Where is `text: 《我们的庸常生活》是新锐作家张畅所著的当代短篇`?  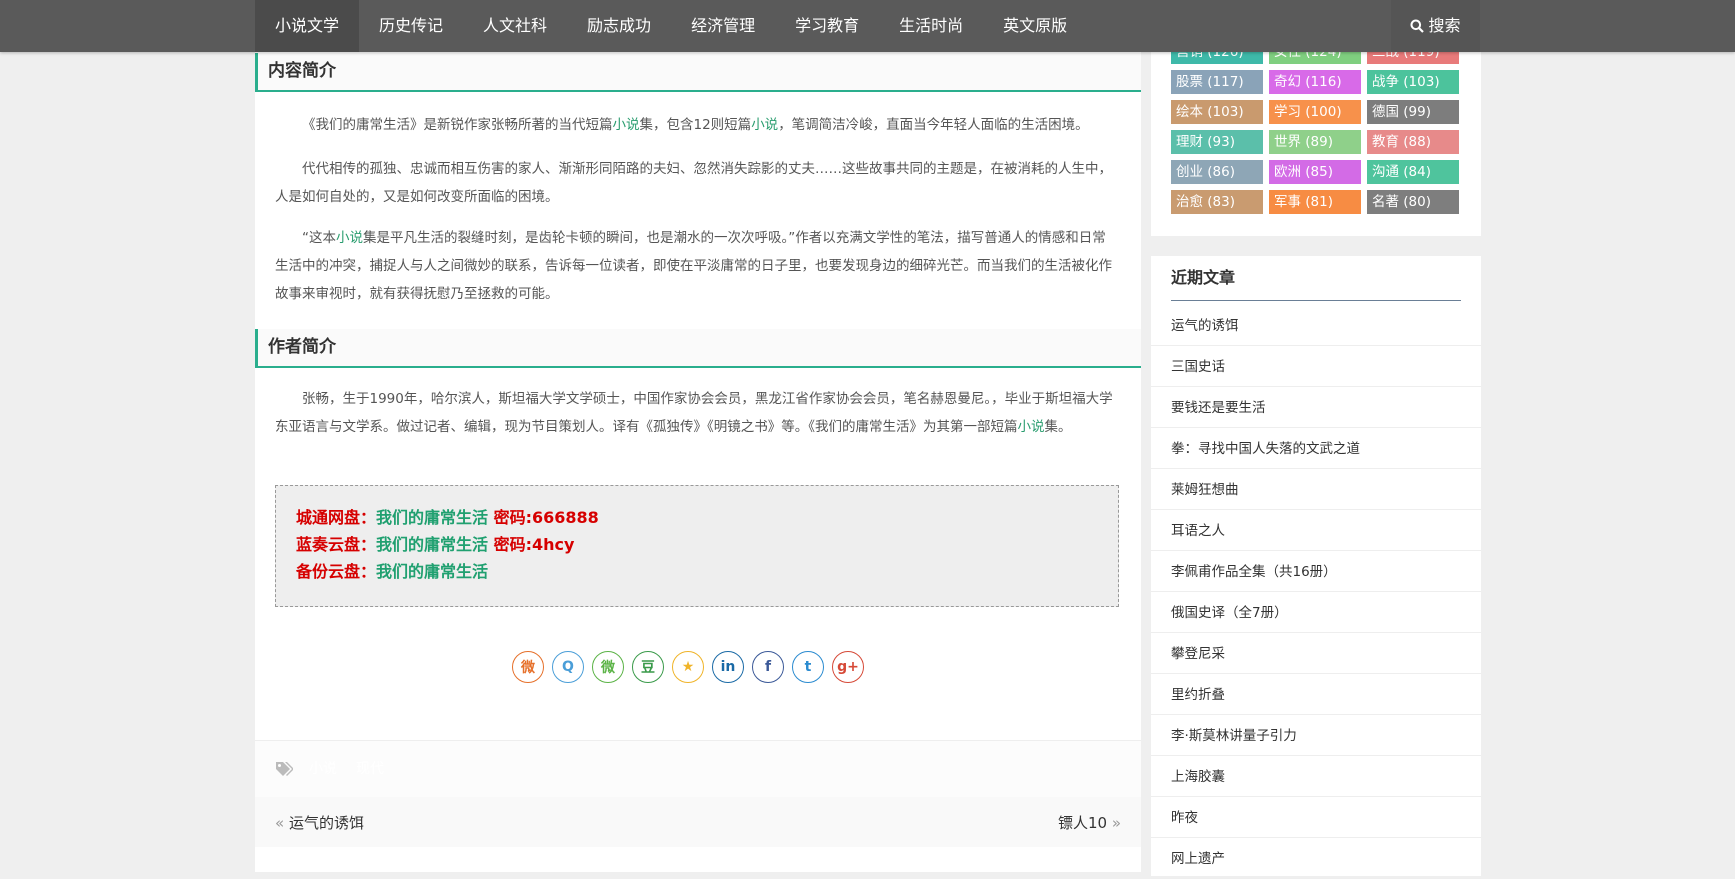 text: 《我们的庸常生活》是新锐作家张畅所著的当代短篇 is located at coordinates (457, 125).